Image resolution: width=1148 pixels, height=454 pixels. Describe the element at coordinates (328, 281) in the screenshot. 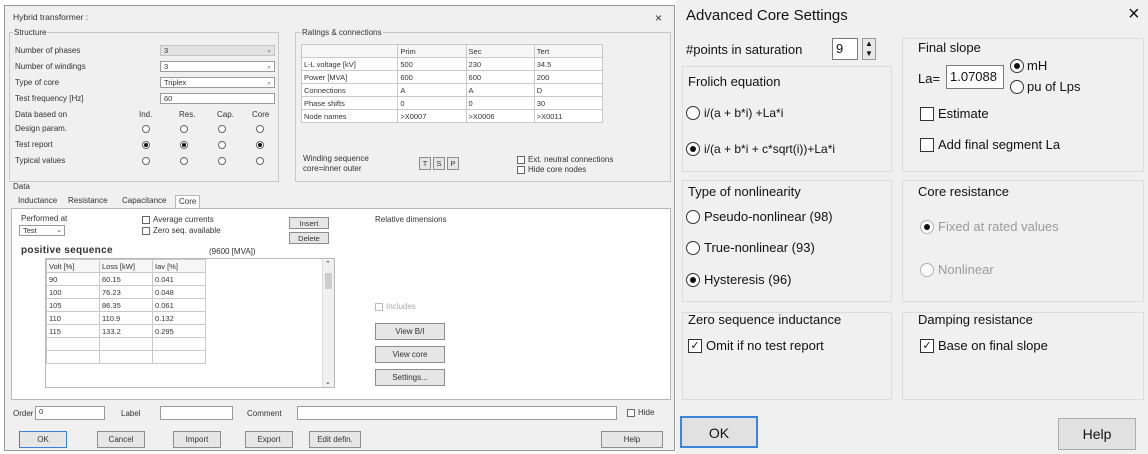

I see `scroll-thumb` at that location.